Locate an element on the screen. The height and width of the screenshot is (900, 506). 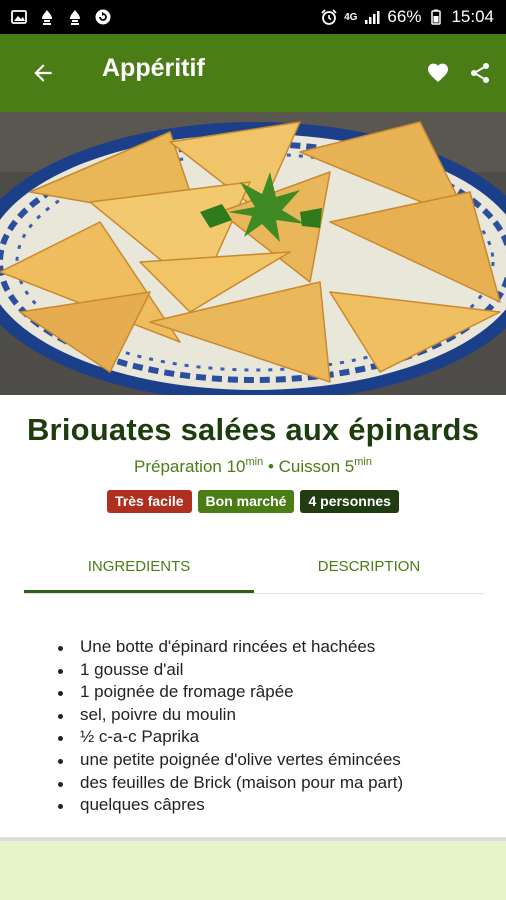
gallery-icon is located at coordinates (19, 17).